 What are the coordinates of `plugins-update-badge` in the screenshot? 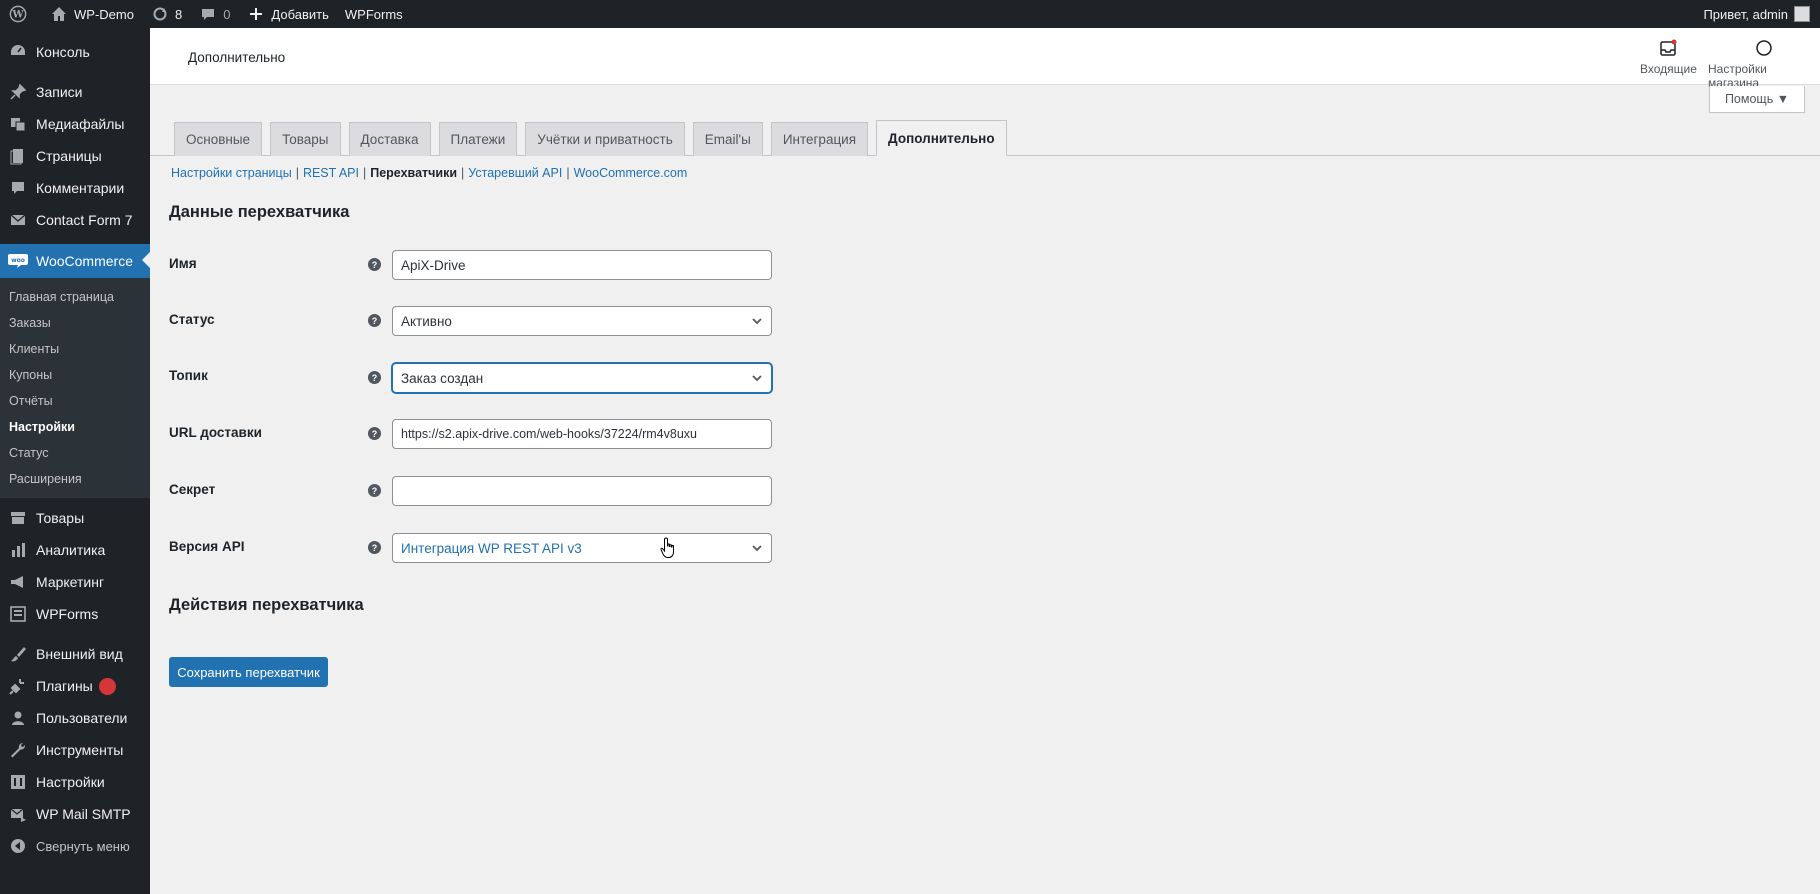 It's located at (107, 686).